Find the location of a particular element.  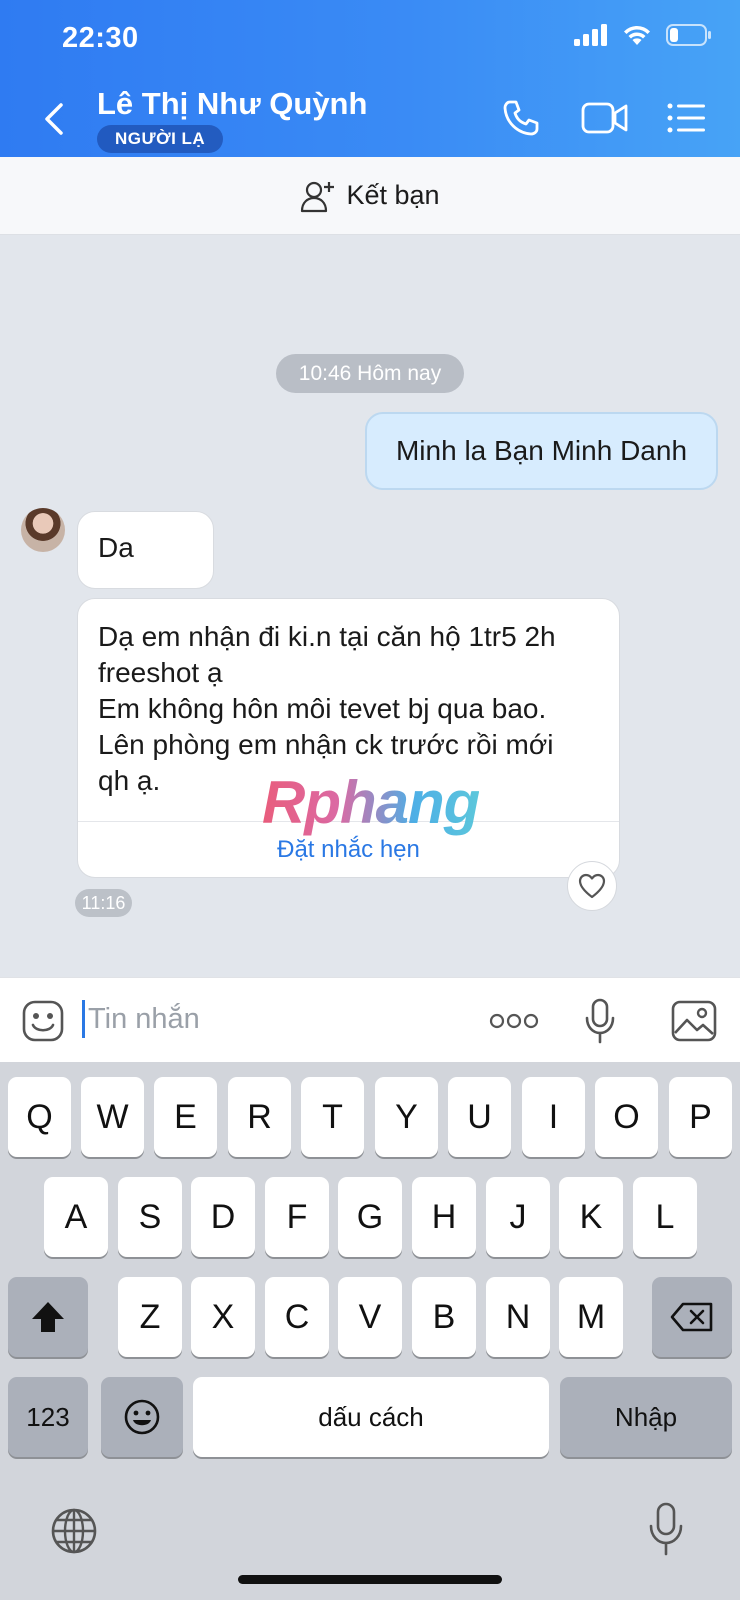

more-dots-icon is located at coordinates (514, 1021).